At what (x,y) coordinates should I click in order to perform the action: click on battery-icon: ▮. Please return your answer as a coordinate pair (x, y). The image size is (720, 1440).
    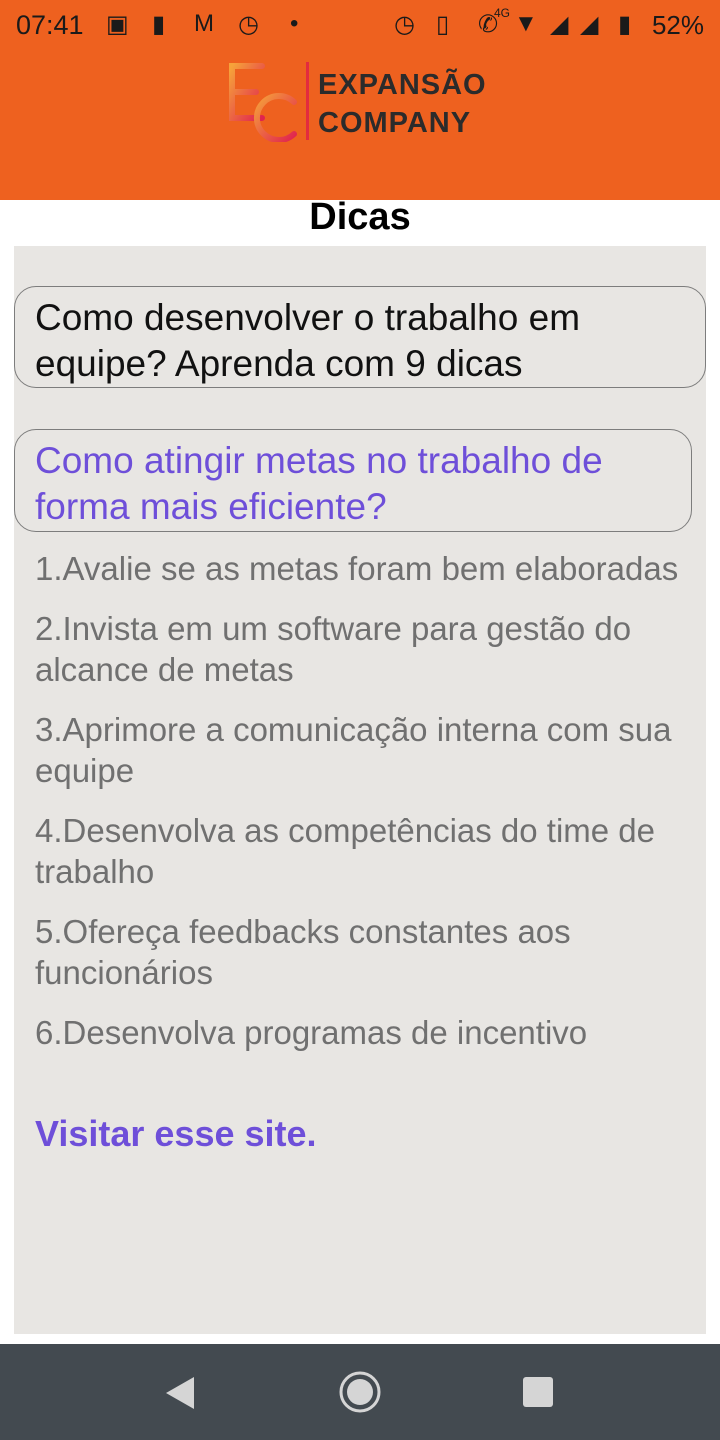
    Looking at the image, I should click on (625, 24).